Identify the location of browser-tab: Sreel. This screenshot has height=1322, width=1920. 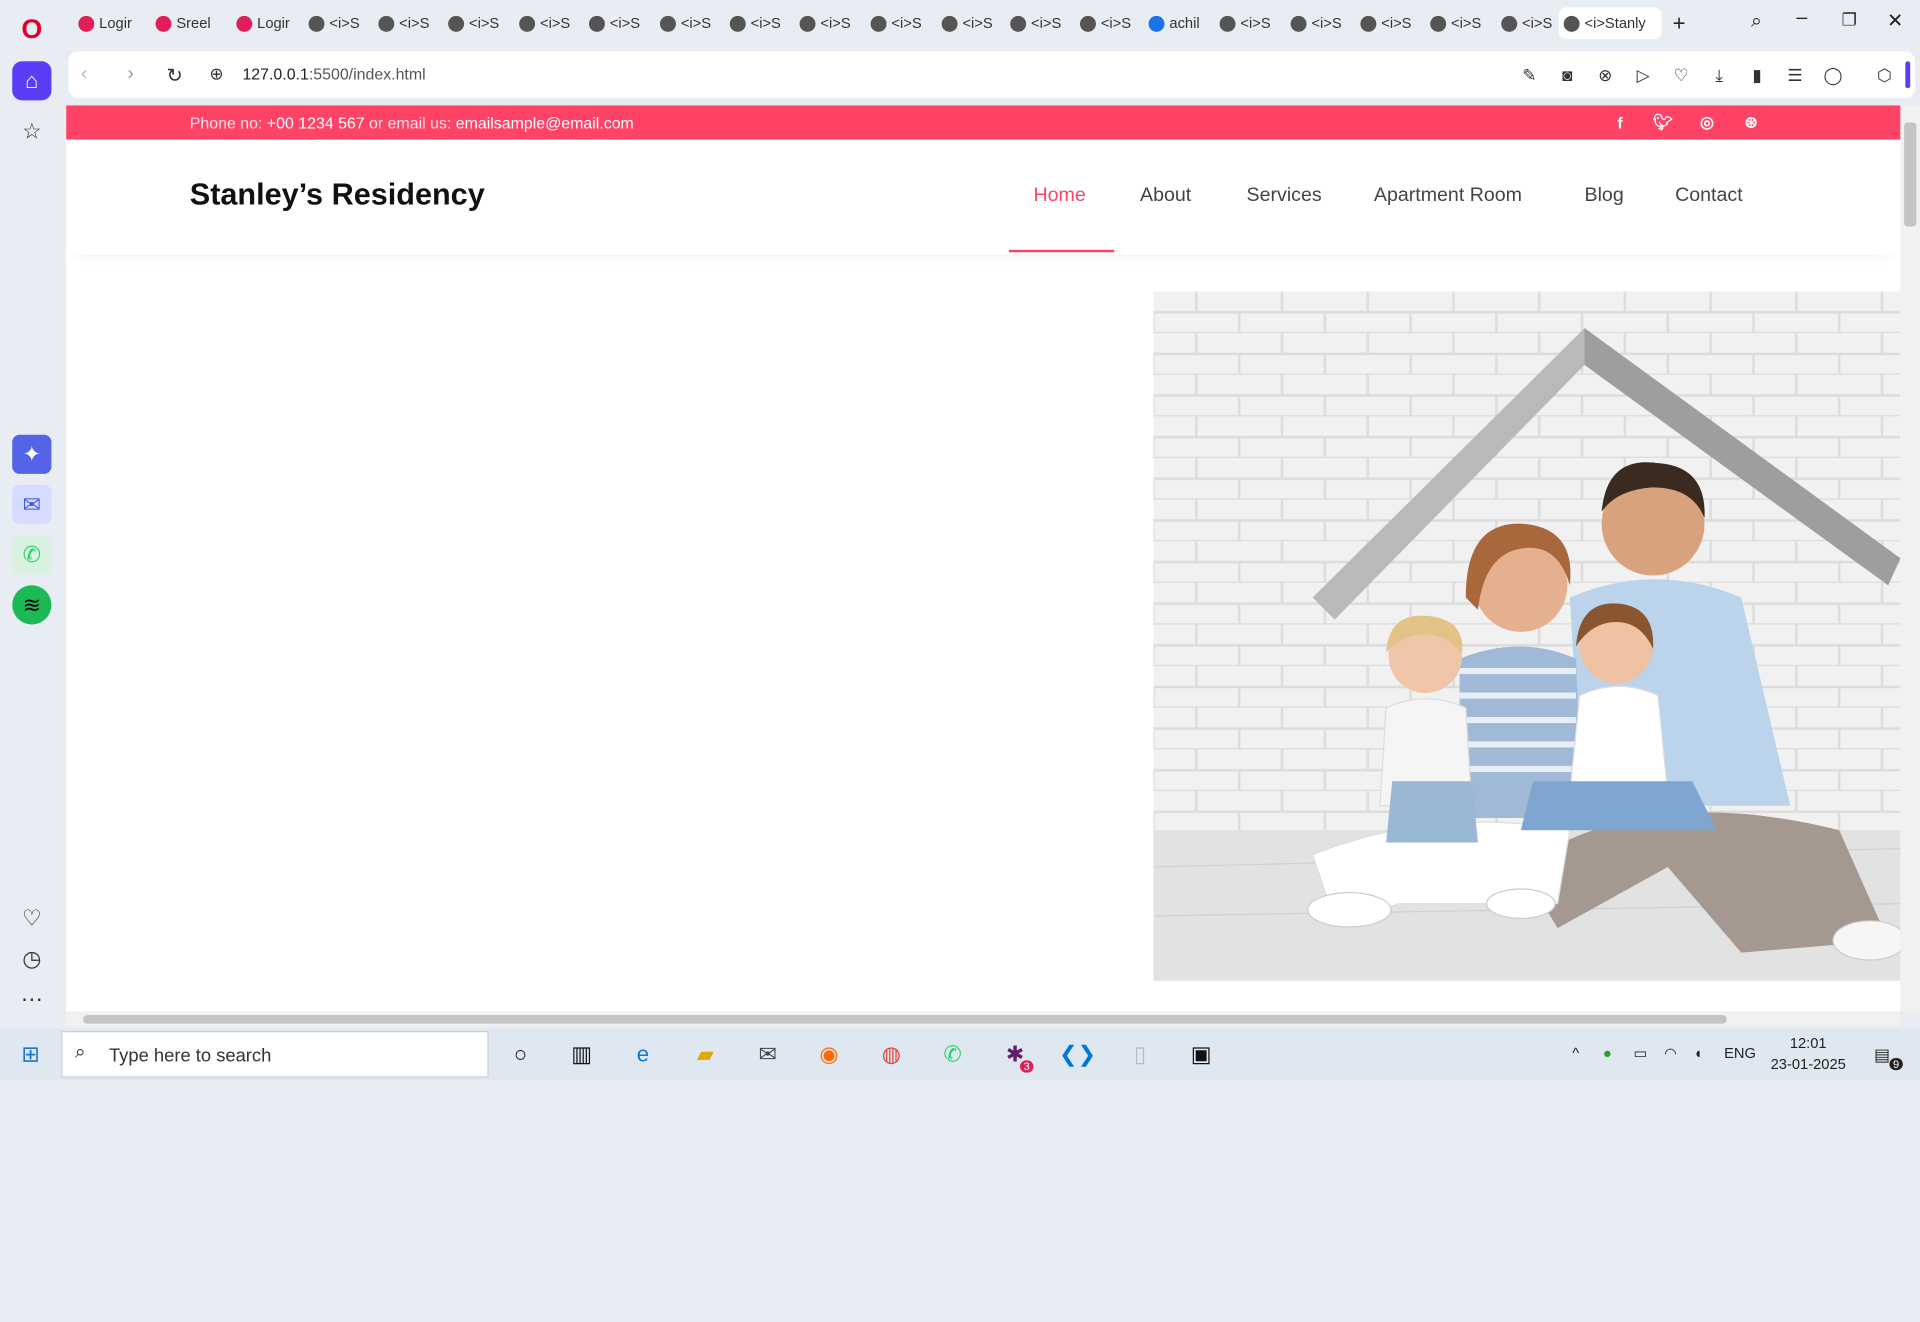
(184, 23).